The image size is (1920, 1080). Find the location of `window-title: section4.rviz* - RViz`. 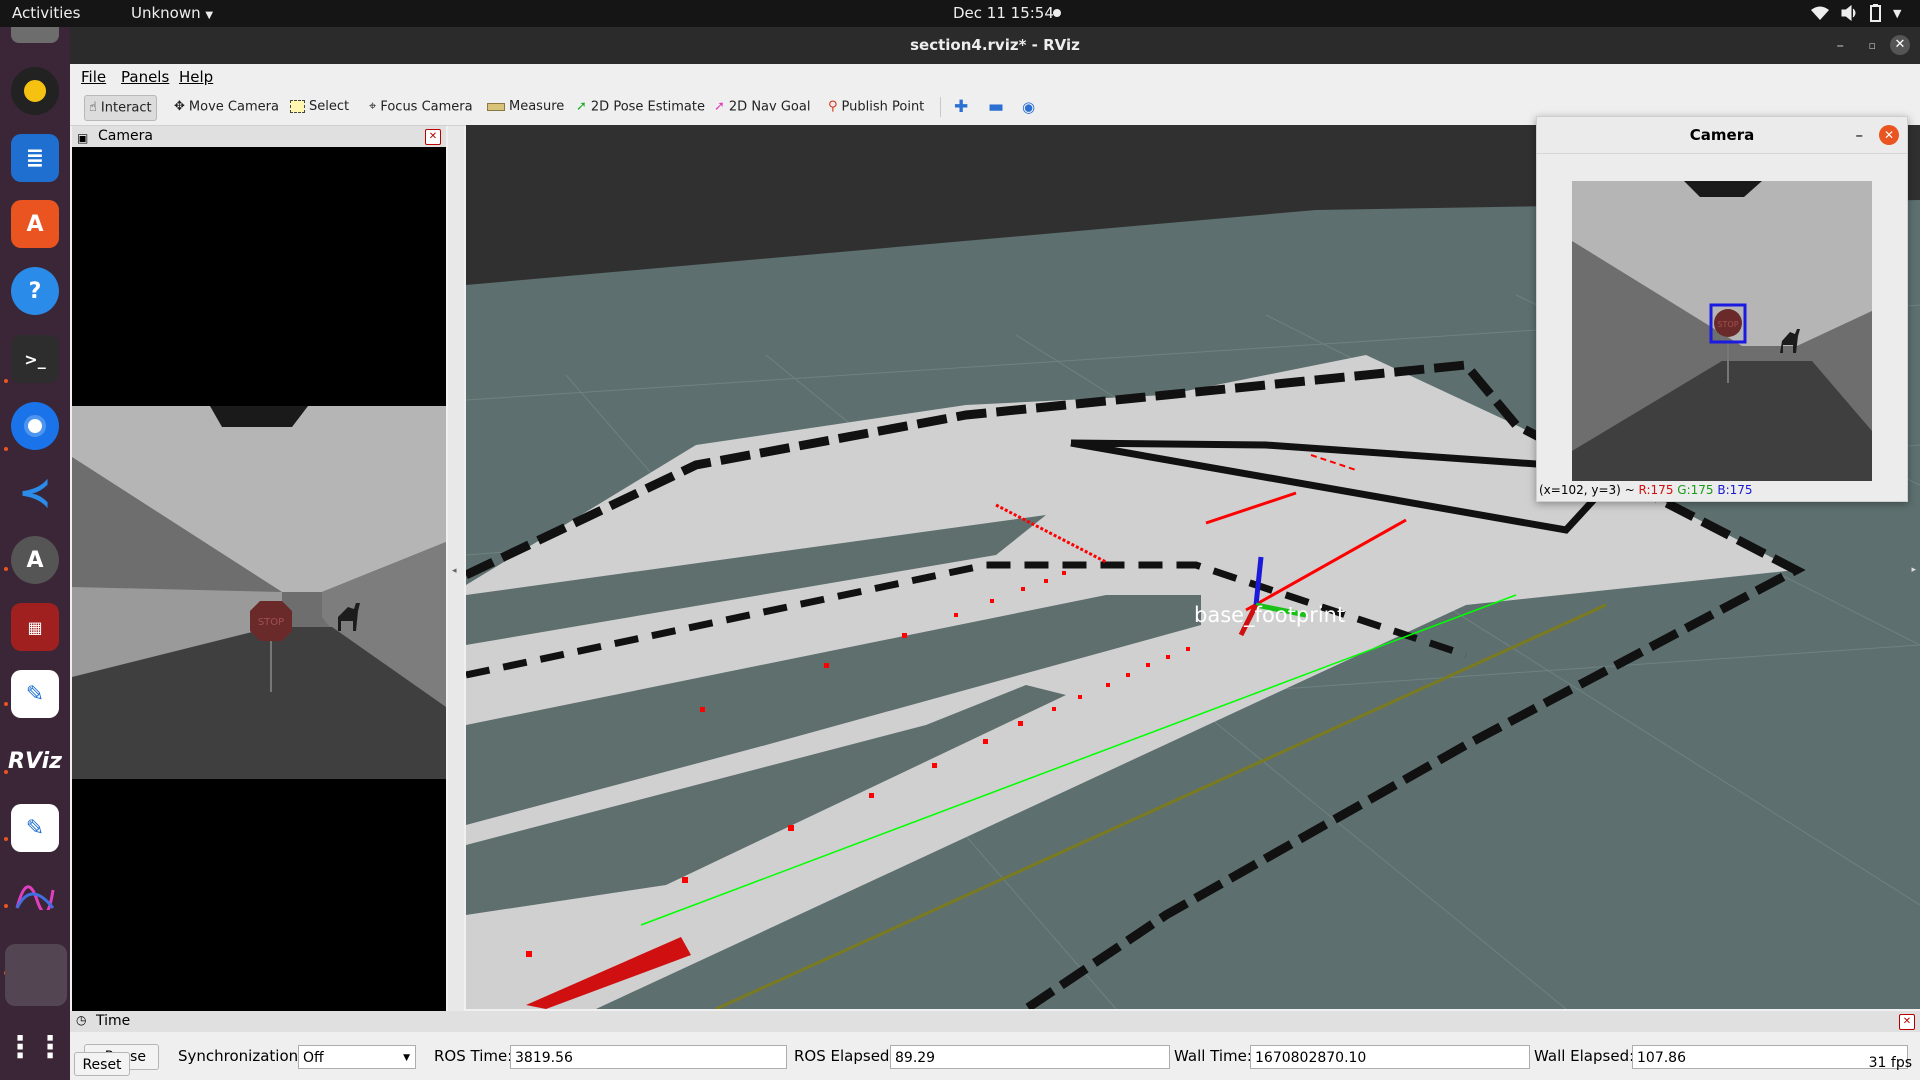

window-title: section4.rviz* - RViz is located at coordinates (995, 45).